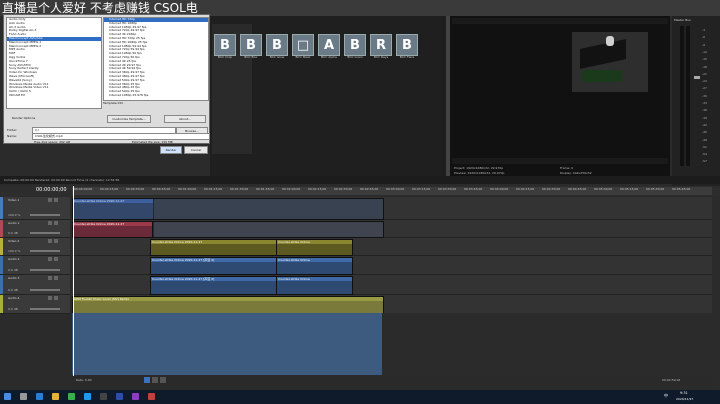 This screenshot has height=404, width=720. I want to click on meter-scale-label: -27, so click(704, 88).